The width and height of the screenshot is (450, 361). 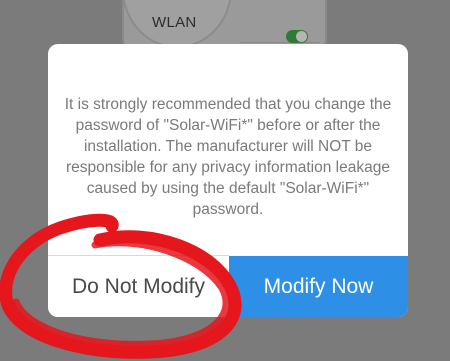 I want to click on do-not-modify-button: Do Not Modify, so click(x=138, y=286).